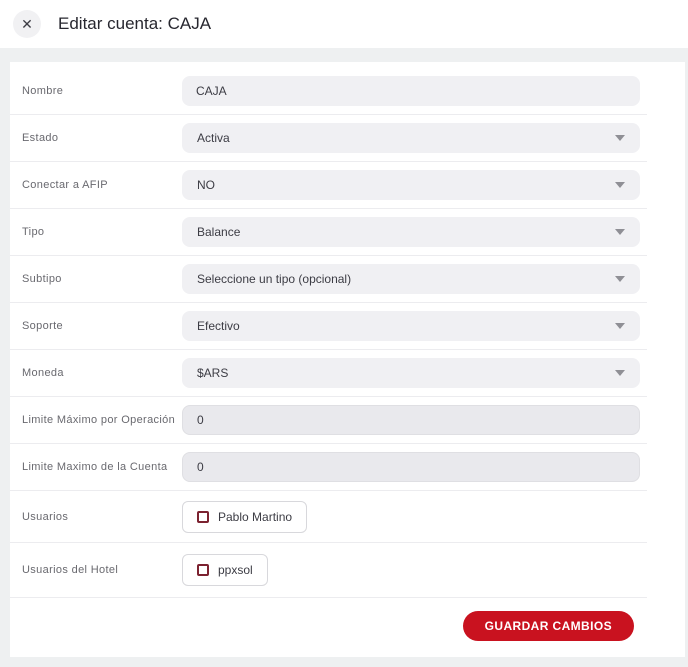 This screenshot has height=667, width=688. What do you see at coordinates (274, 279) in the screenshot?
I see `select-value: Seleccione un tipo (opcional)` at bounding box center [274, 279].